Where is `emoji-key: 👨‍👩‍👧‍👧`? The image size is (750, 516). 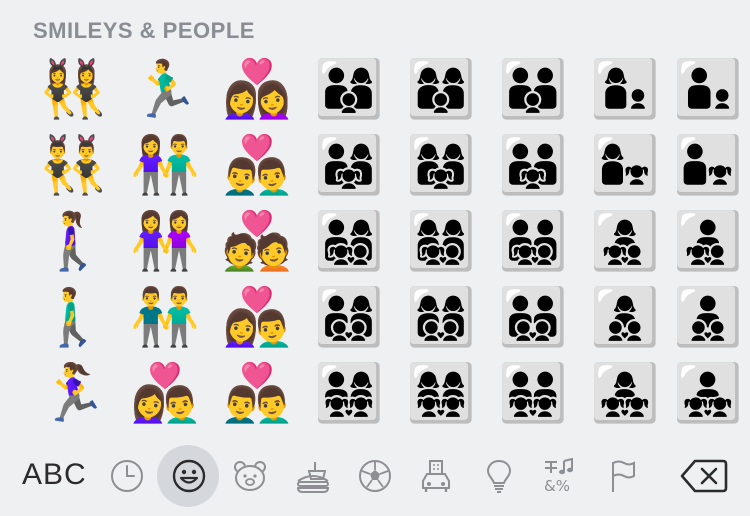
emoji-key: 👨‍👩‍👧‍👧 is located at coordinates (349, 394).